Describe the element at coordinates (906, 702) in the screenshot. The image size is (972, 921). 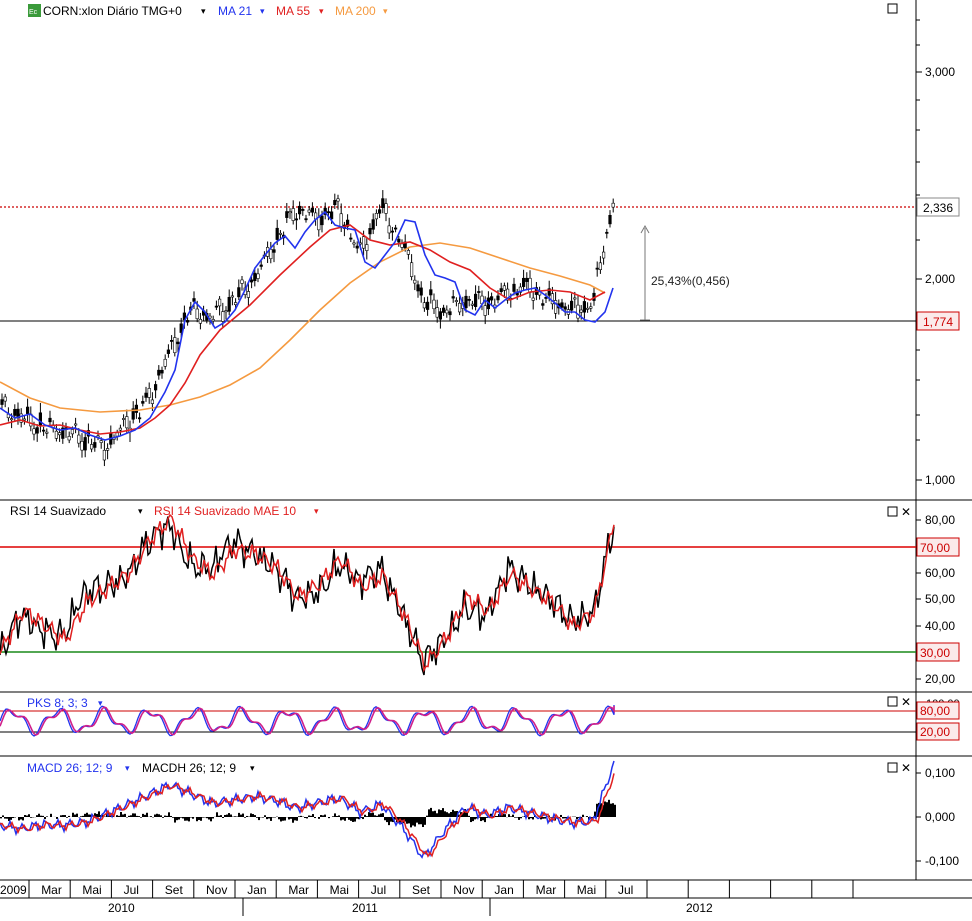
I see `pks-close-icon: ✕` at that location.